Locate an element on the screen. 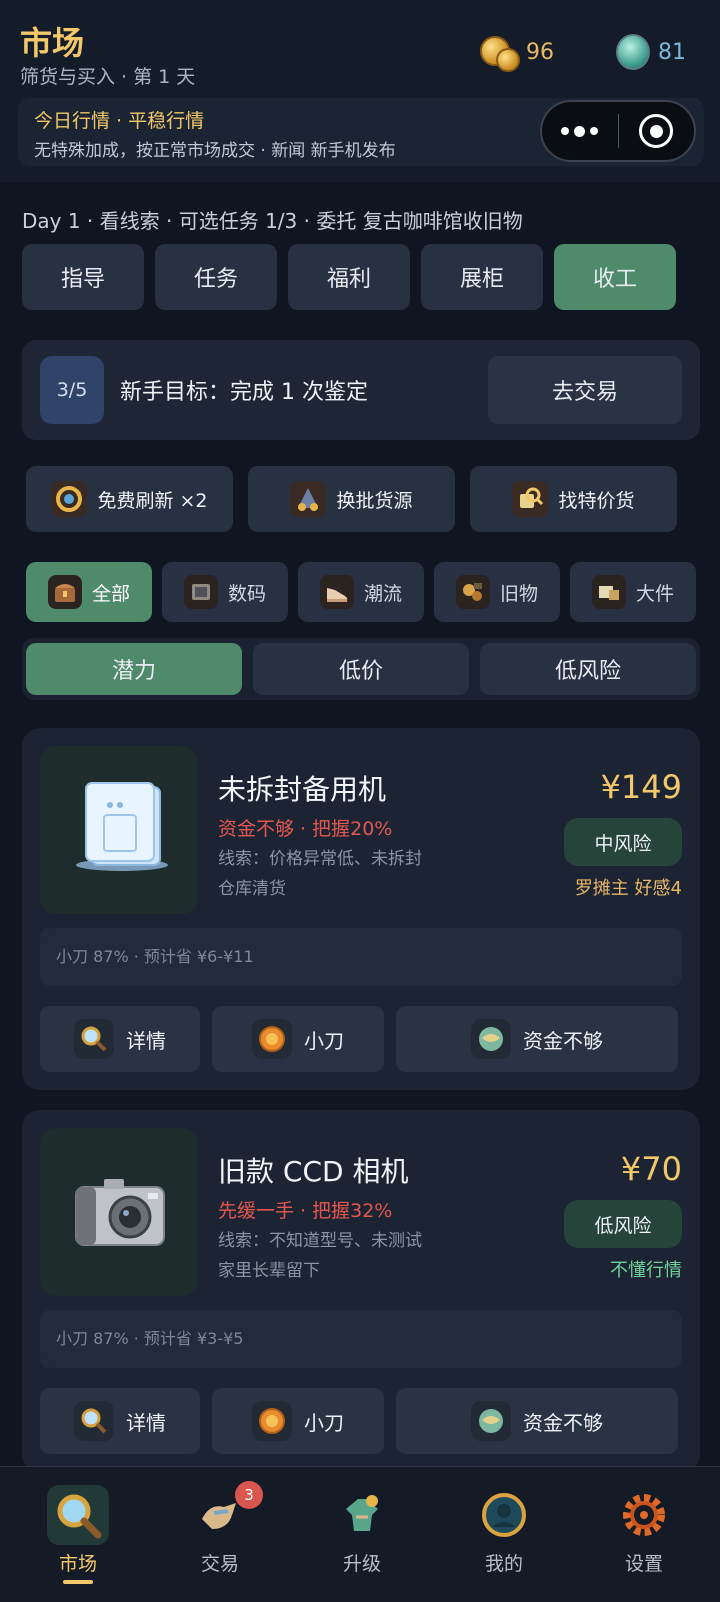 The image size is (720, 1602). swap-source-button: 换批货源 is located at coordinates (351, 499).